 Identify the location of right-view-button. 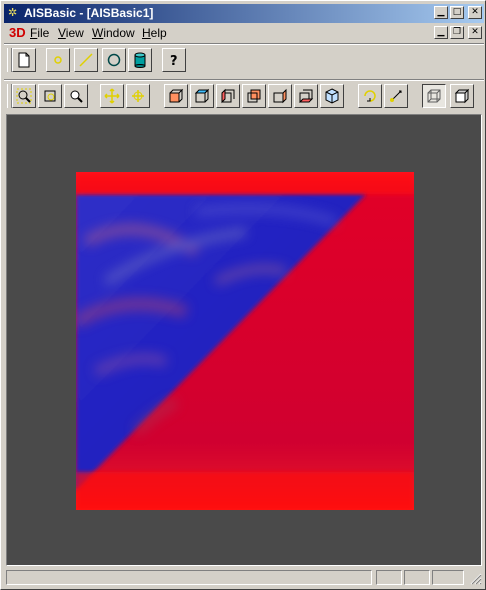
(280, 96).